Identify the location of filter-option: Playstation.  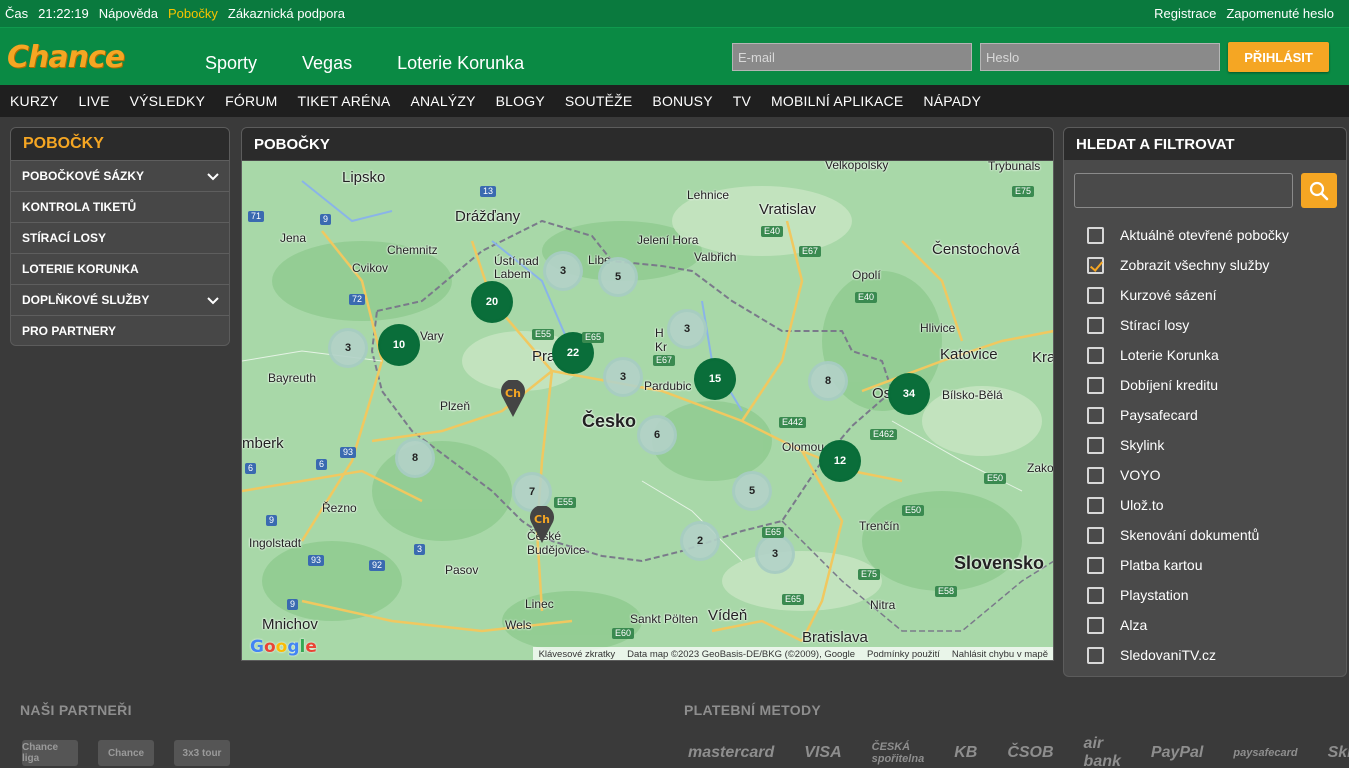
(1188, 595).